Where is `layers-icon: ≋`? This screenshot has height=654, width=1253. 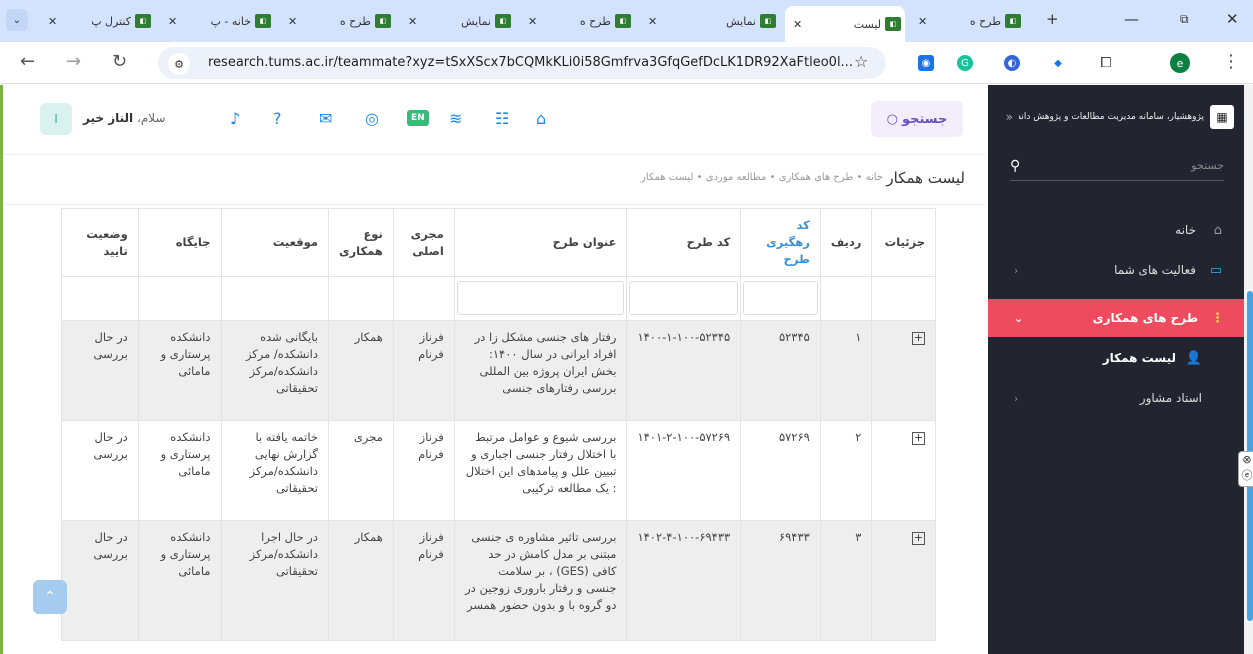 layers-icon: ≋ is located at coordinates (455, 118).